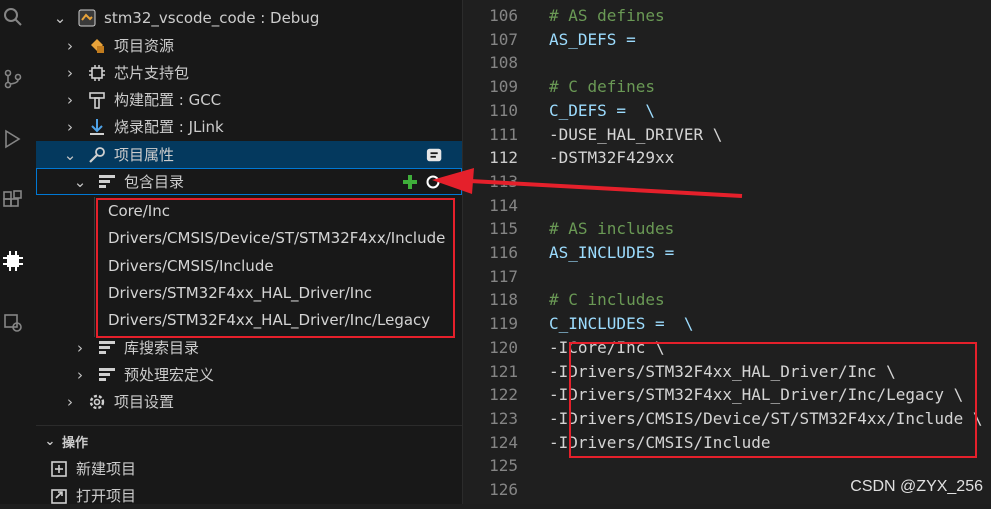  I want to click on watermark: CSDN @ZYX_256, so click(916, 486).